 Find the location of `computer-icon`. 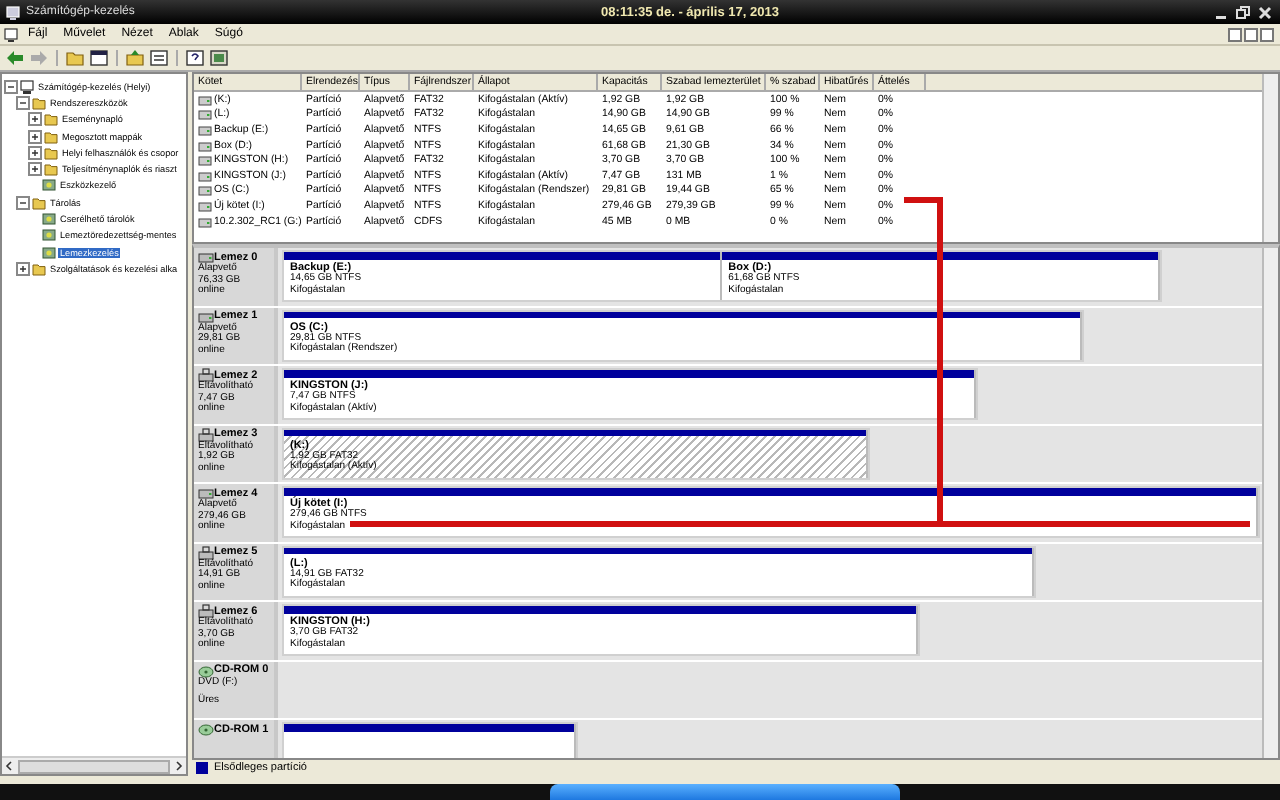

computer-icon is located at coordinates (27, 86).